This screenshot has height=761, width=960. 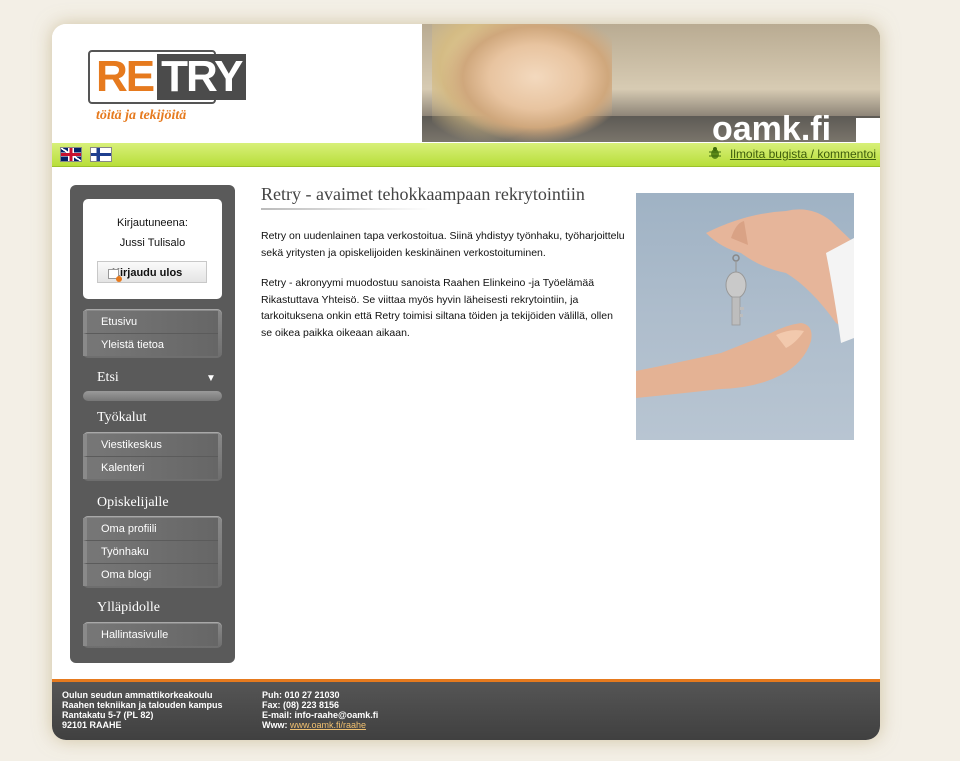 What do you see at coordinates (150, 529) in the screenshot?
I see `menu-item-oma-profiili: Oma profiili` at bounding box center [150, 529].